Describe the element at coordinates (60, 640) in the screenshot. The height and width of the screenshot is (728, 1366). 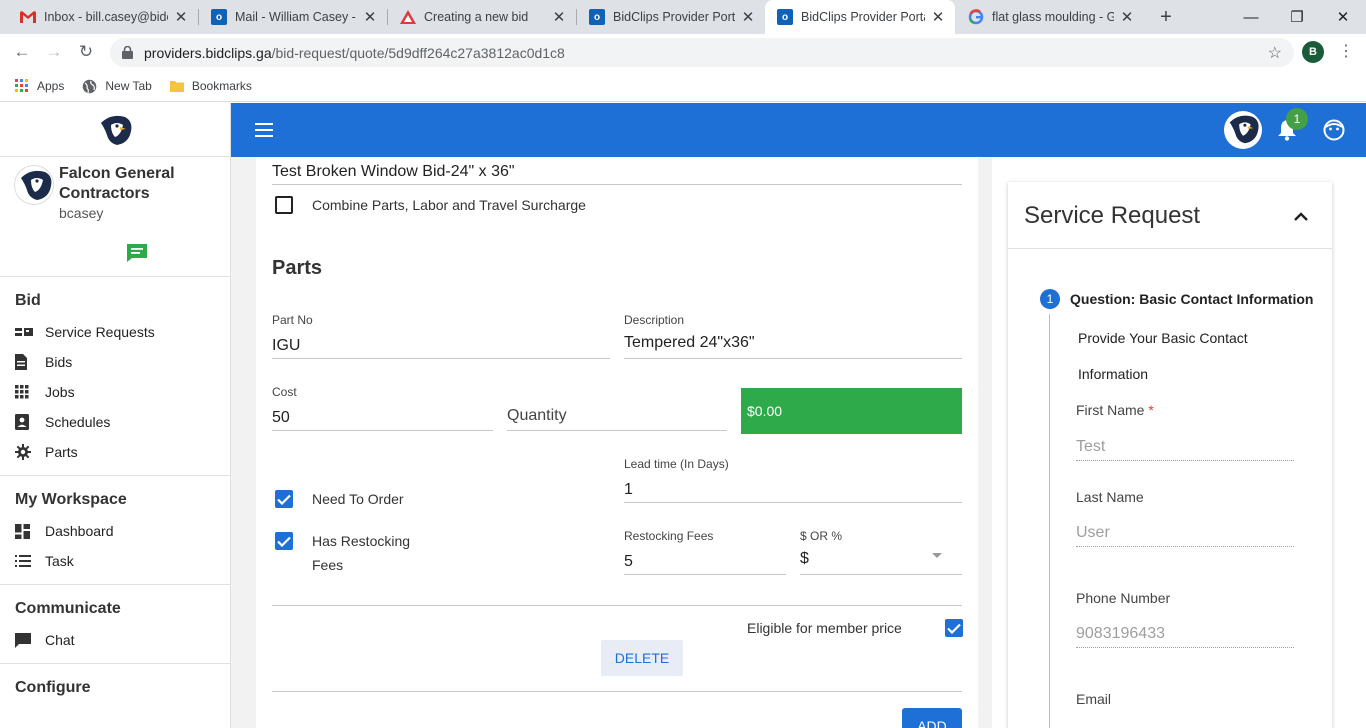
I see `sidebar-item-label: Chat` at that location.